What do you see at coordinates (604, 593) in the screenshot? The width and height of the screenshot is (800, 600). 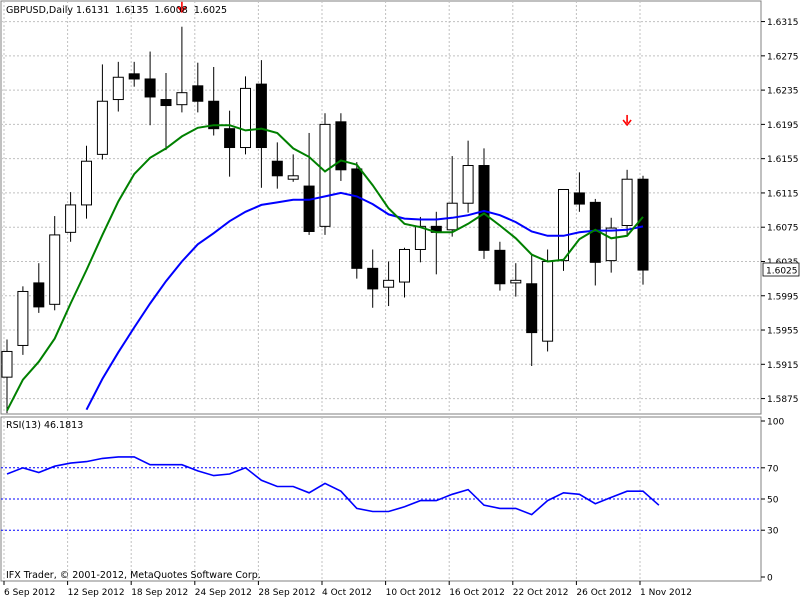 I see `time-tick-label: 26 Oct 2012` at bounding box center [604, 593].